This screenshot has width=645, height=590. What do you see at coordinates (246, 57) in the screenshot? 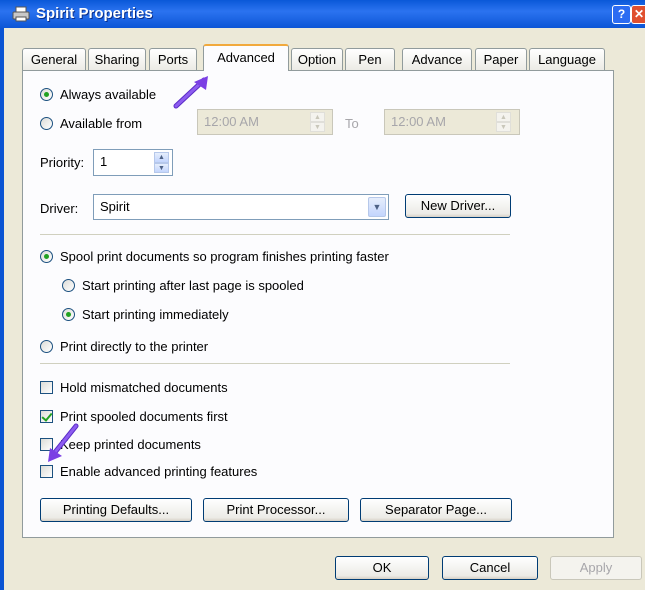
I see `tab-advanced: Advanced` at bounding box center [246, 57].